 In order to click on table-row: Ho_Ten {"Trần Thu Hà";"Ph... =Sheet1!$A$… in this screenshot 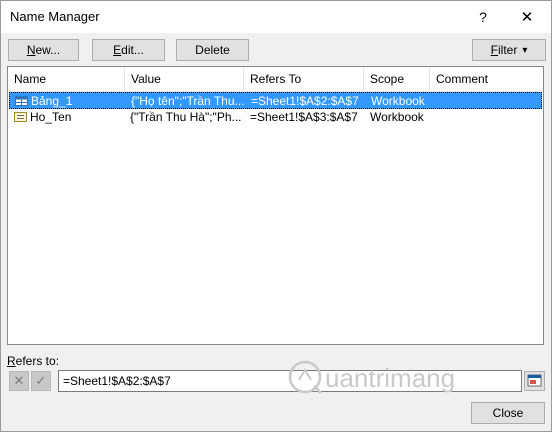, I will do `click(275, 117)`.